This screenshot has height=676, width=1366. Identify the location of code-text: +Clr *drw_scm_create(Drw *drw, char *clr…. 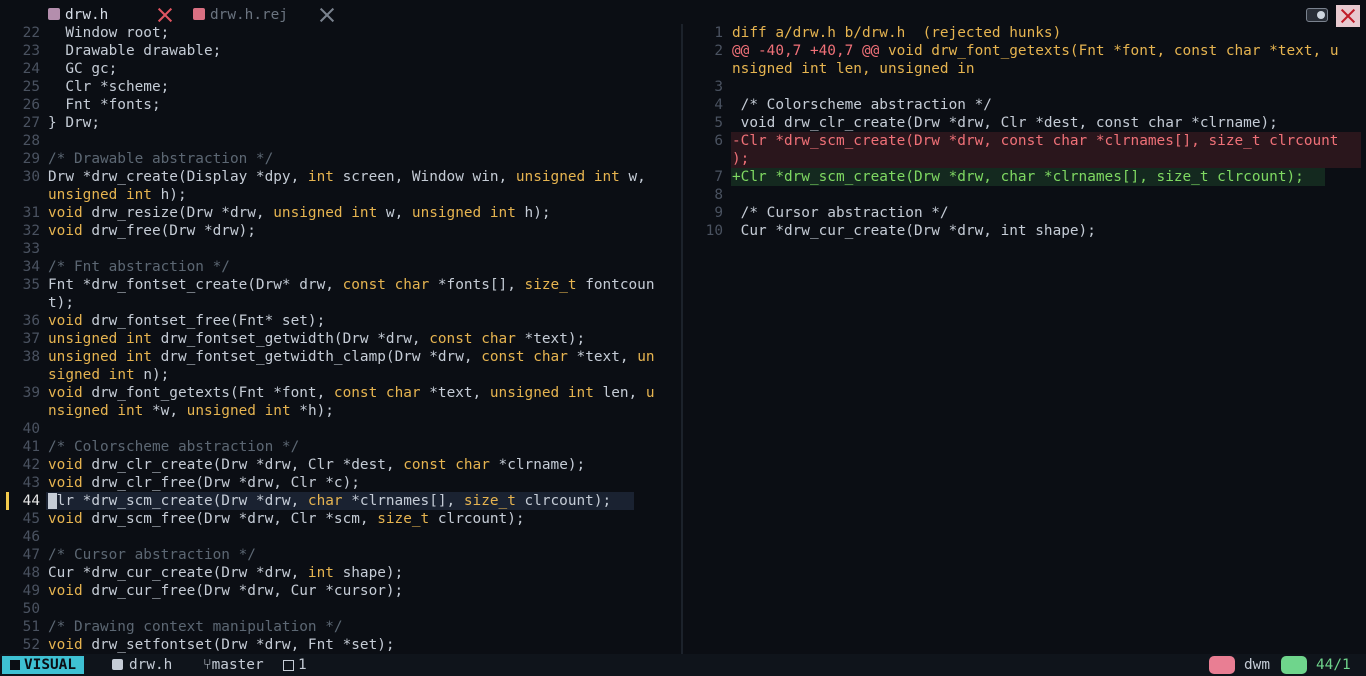
(1018, 177).